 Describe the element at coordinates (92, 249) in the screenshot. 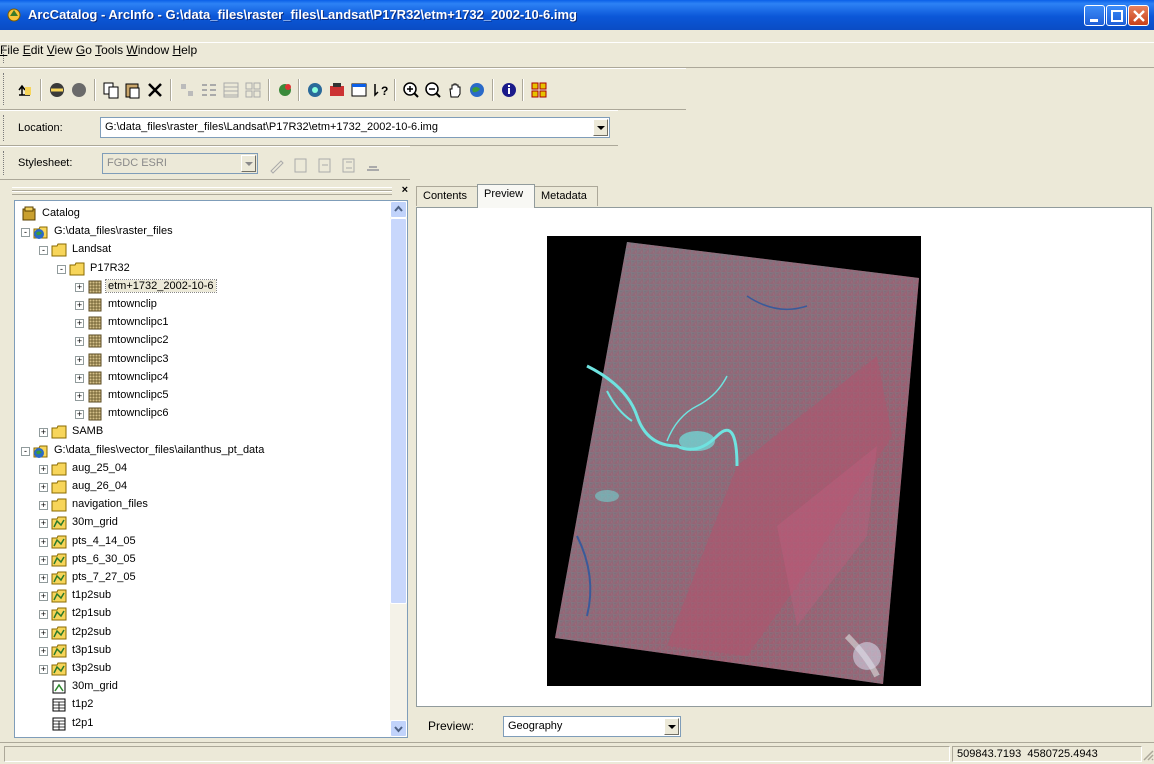

I see `tree-item-label: Landsat` at that location.